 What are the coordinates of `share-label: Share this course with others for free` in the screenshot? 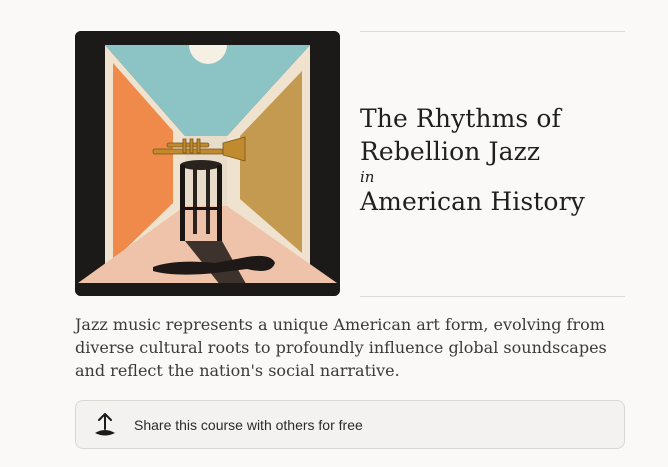 It's located at (248, 424).